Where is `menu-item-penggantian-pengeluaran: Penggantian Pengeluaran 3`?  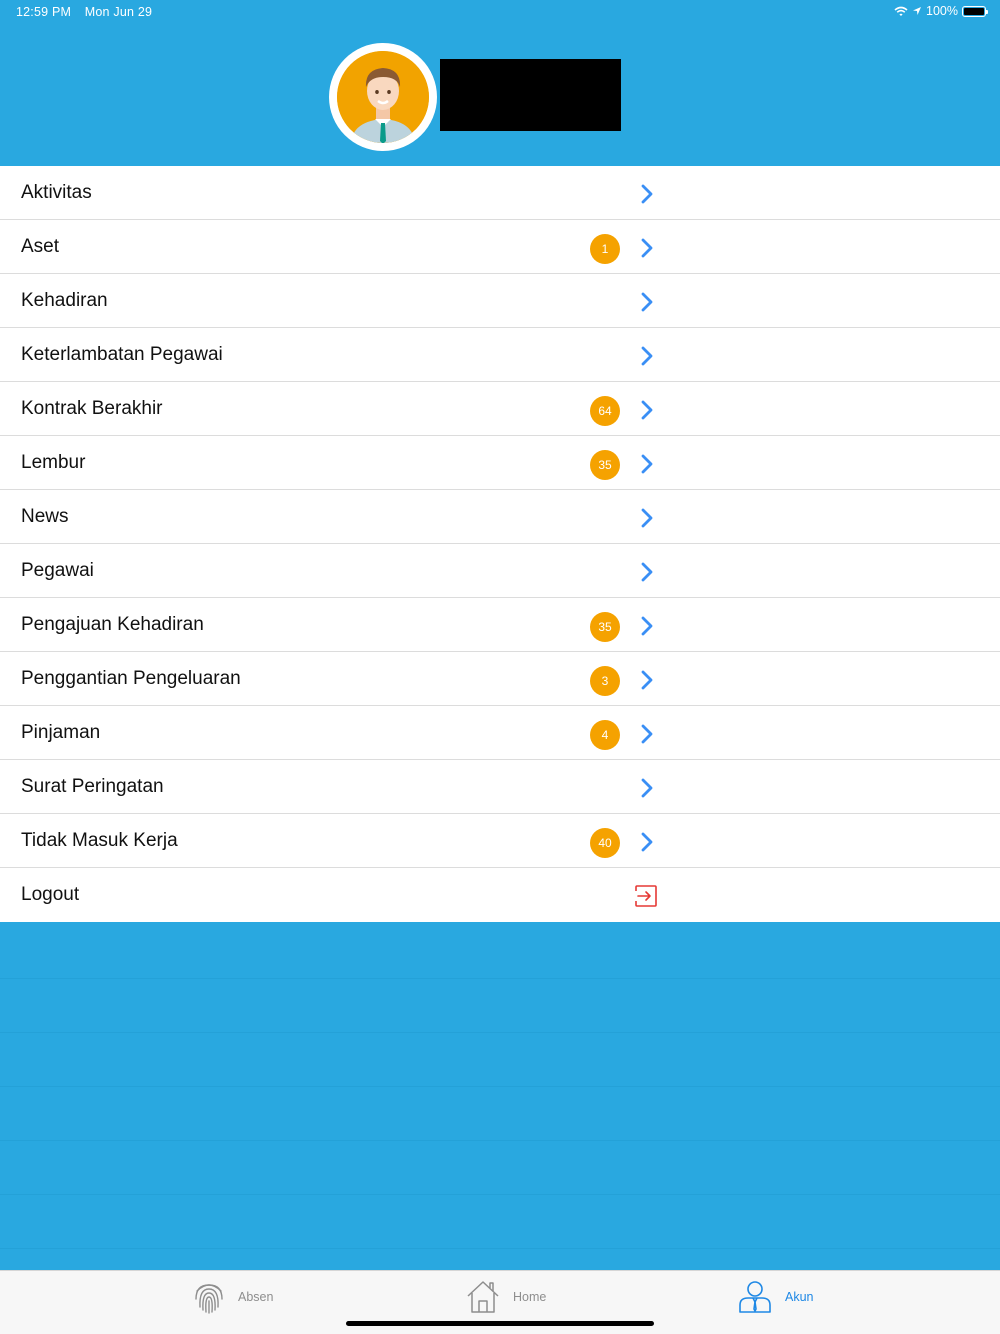 menu-item-penggantian-pengeluaran: Penggantian Pengeluaran 3 is located at coordinates (500, 679).